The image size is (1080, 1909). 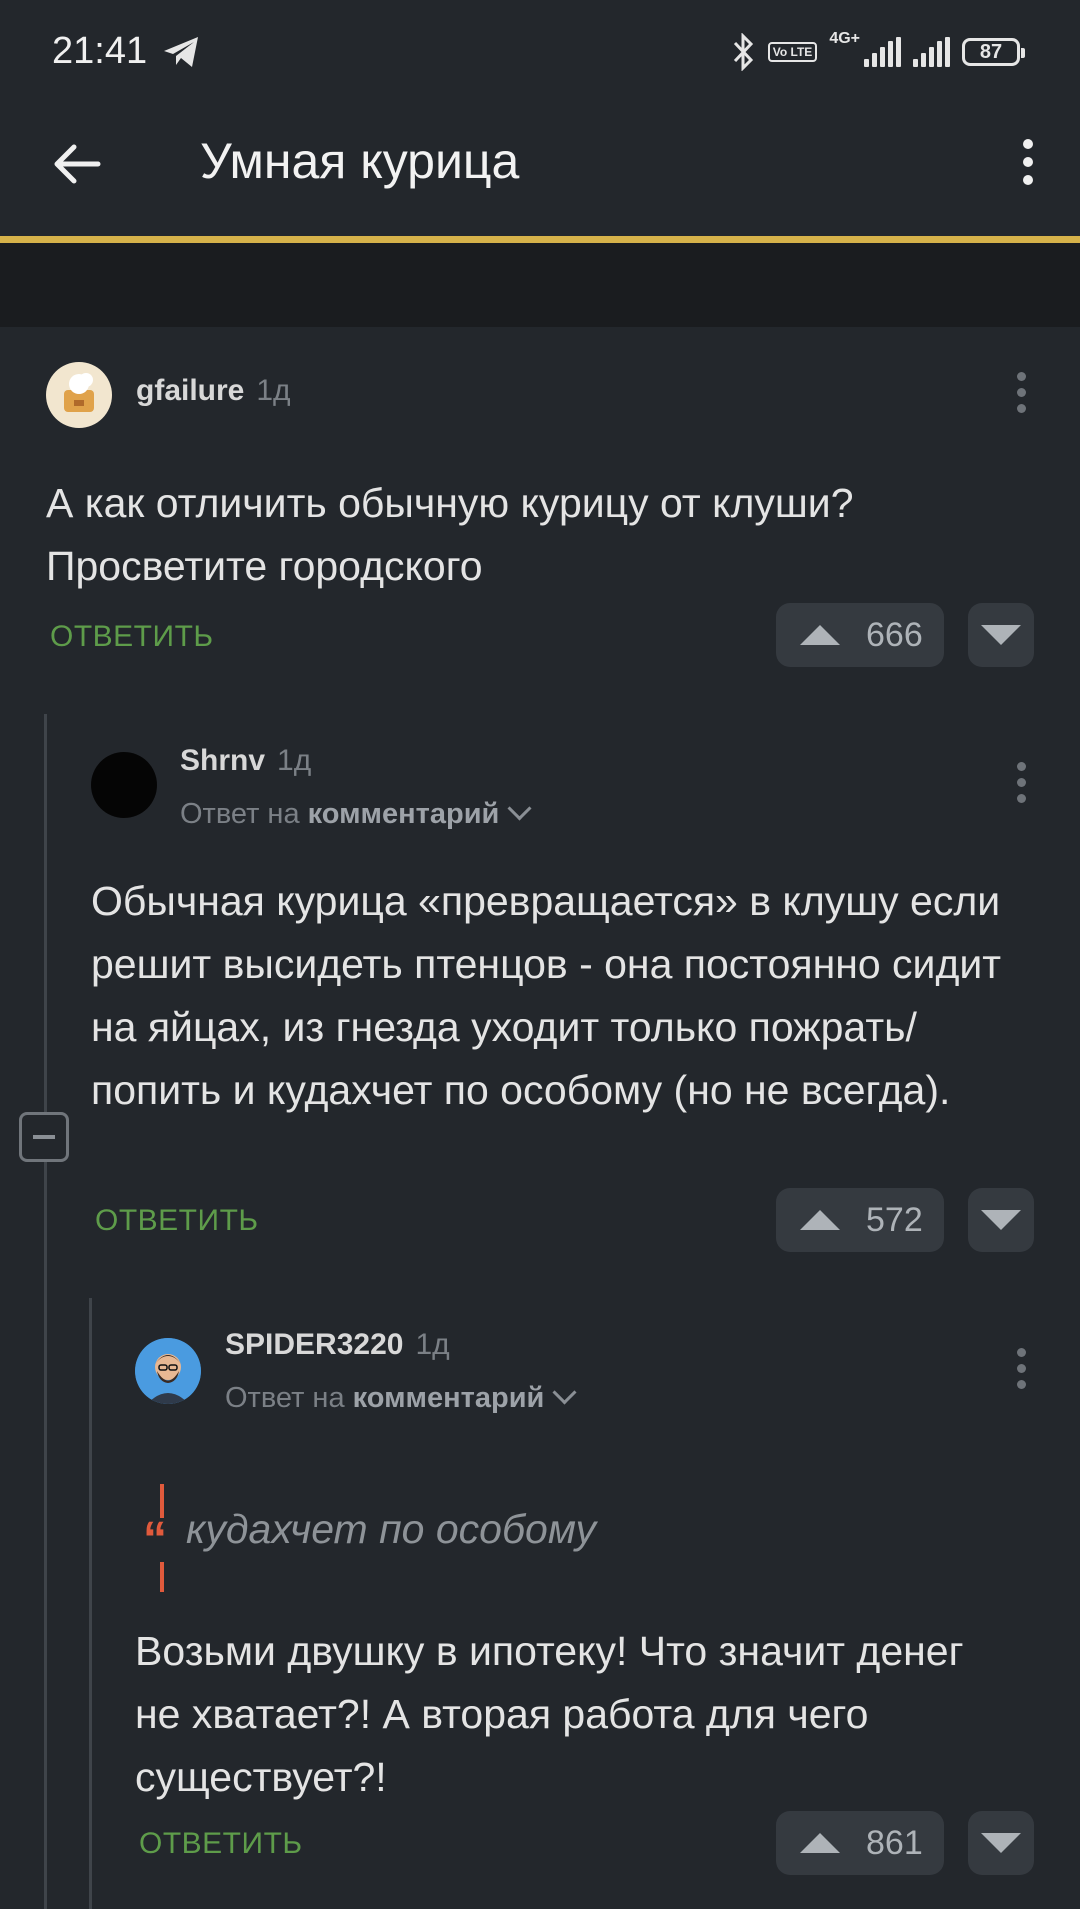 What do you see at coordinates (222, 760) in the screenshot?
I see `author-name: Shrnv` at bounding box center [222, 760].